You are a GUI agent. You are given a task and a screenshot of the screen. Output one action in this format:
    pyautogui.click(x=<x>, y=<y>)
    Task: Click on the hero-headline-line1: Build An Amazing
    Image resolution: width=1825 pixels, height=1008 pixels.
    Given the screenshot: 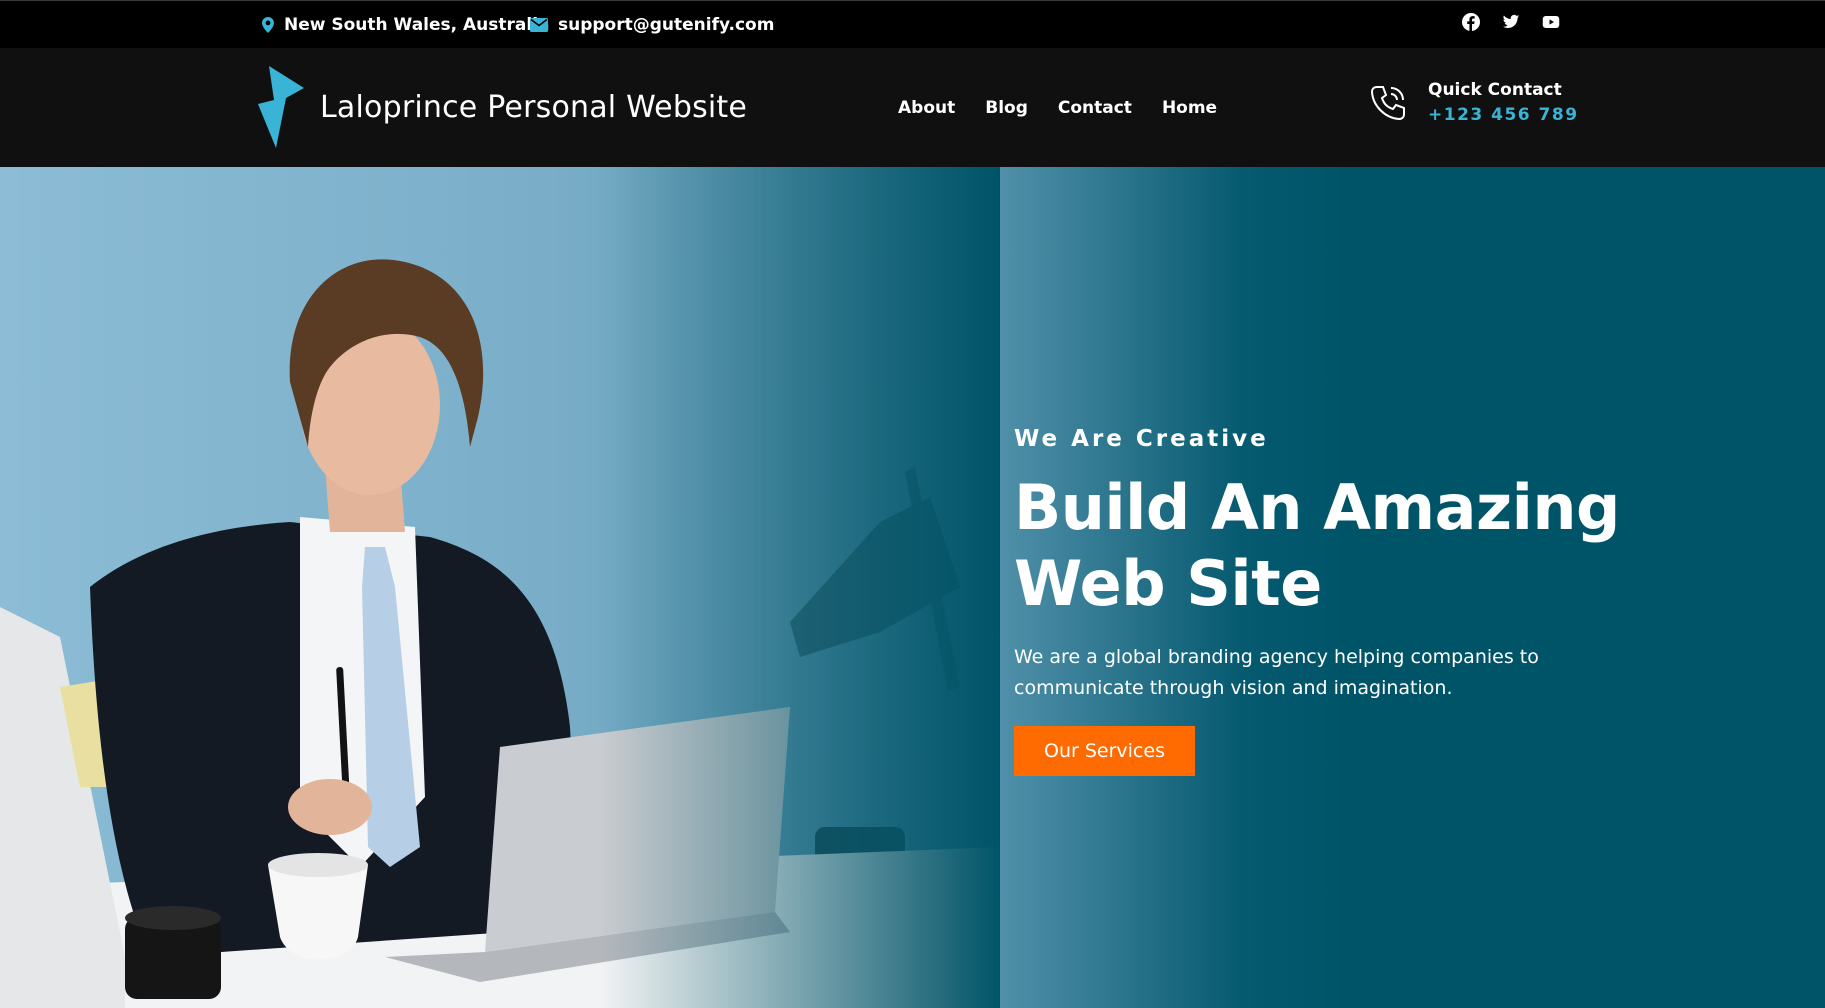 What is the action you would take?
    pyautogui.click(x=1317, y=507)
    